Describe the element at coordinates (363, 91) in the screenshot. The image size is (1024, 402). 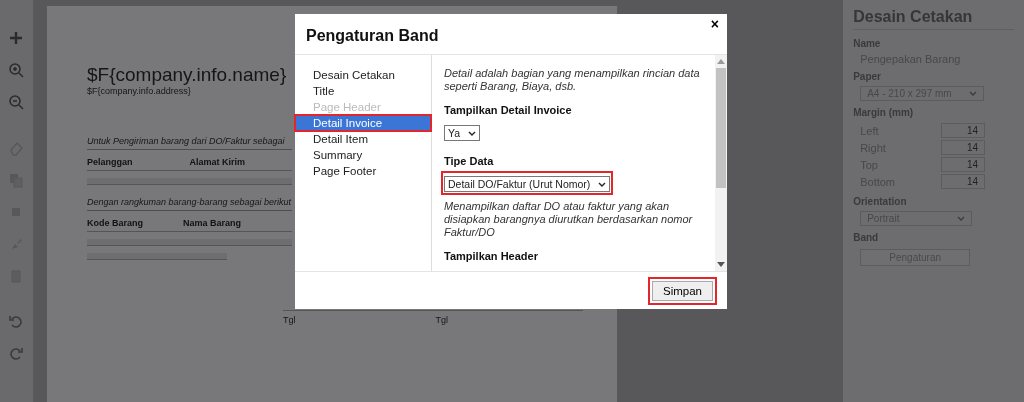
I see `nav-item: Title` at that location.